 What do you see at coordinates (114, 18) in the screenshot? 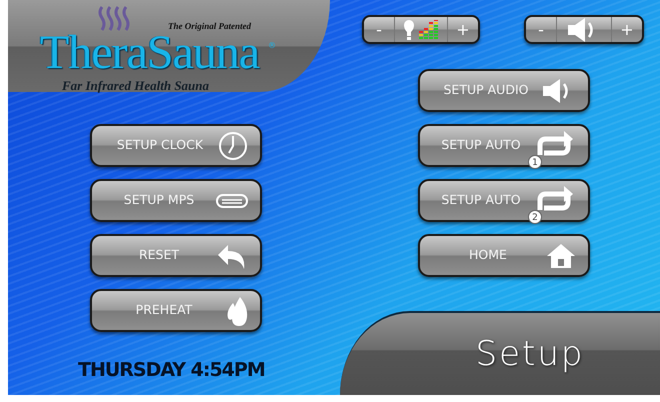
I see `steam-icon` at bounding box center [114, 18].